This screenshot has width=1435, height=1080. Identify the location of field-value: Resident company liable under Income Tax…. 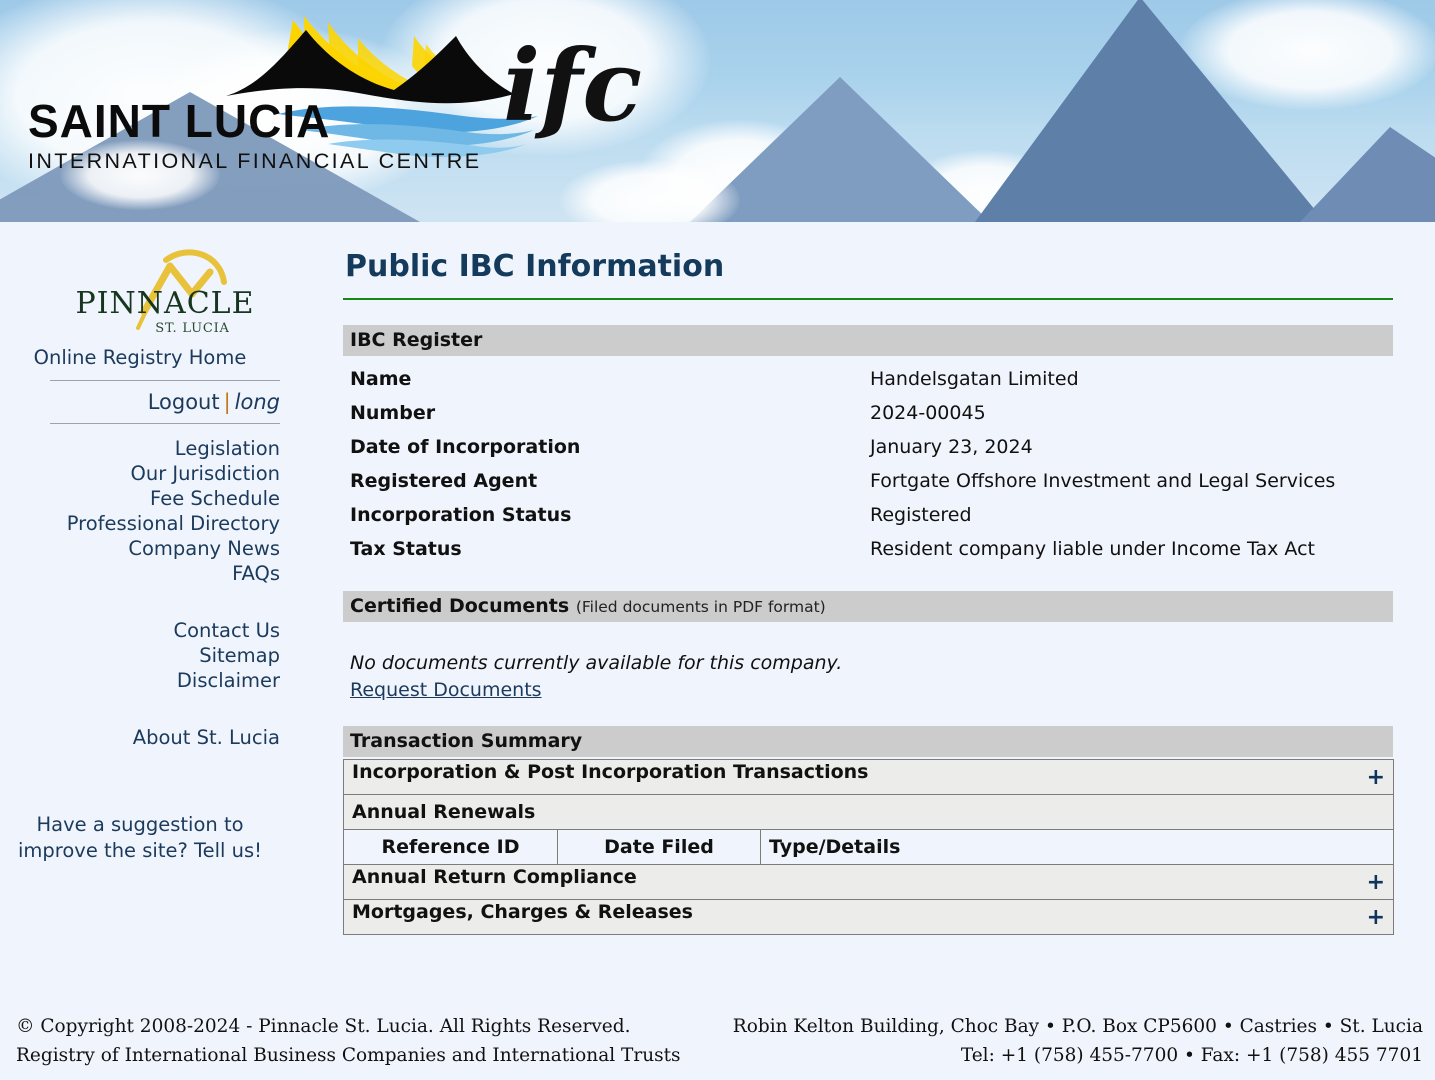
(1092, 549).